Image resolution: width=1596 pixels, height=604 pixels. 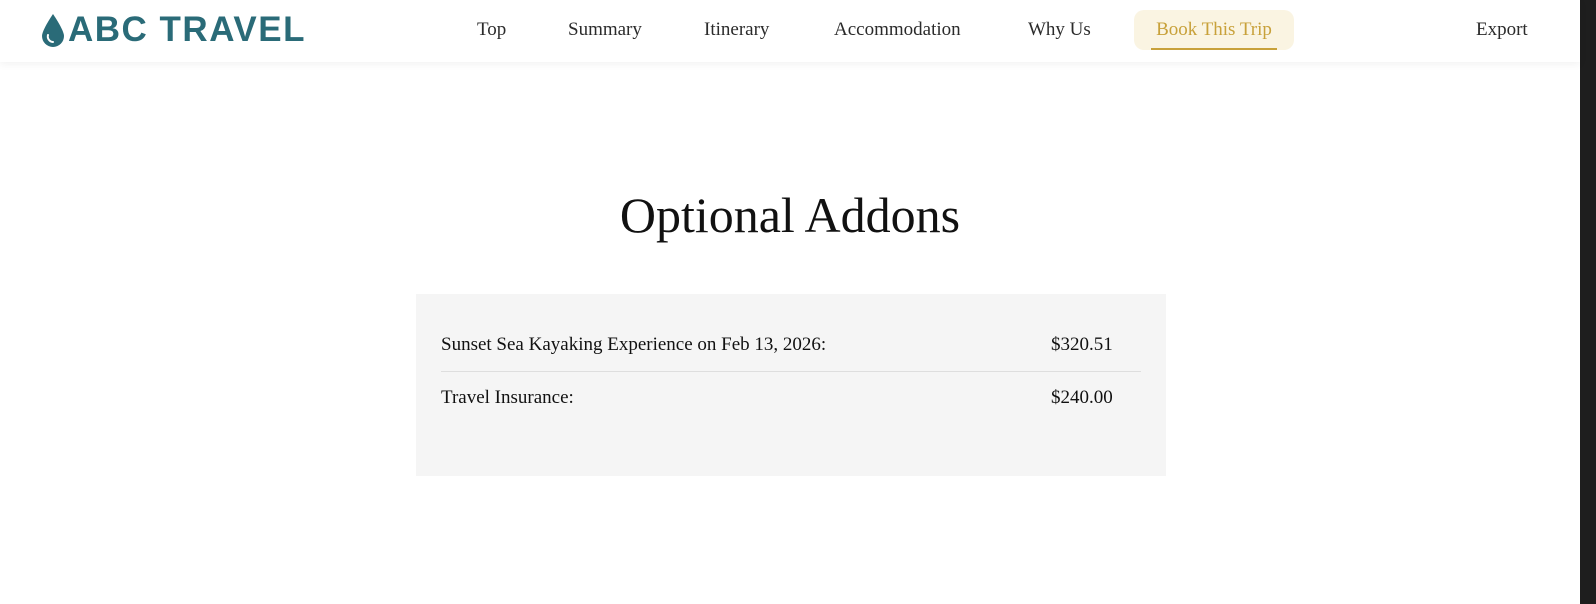 I want to click on window-scrollbar, so click(x=1588, y=302).